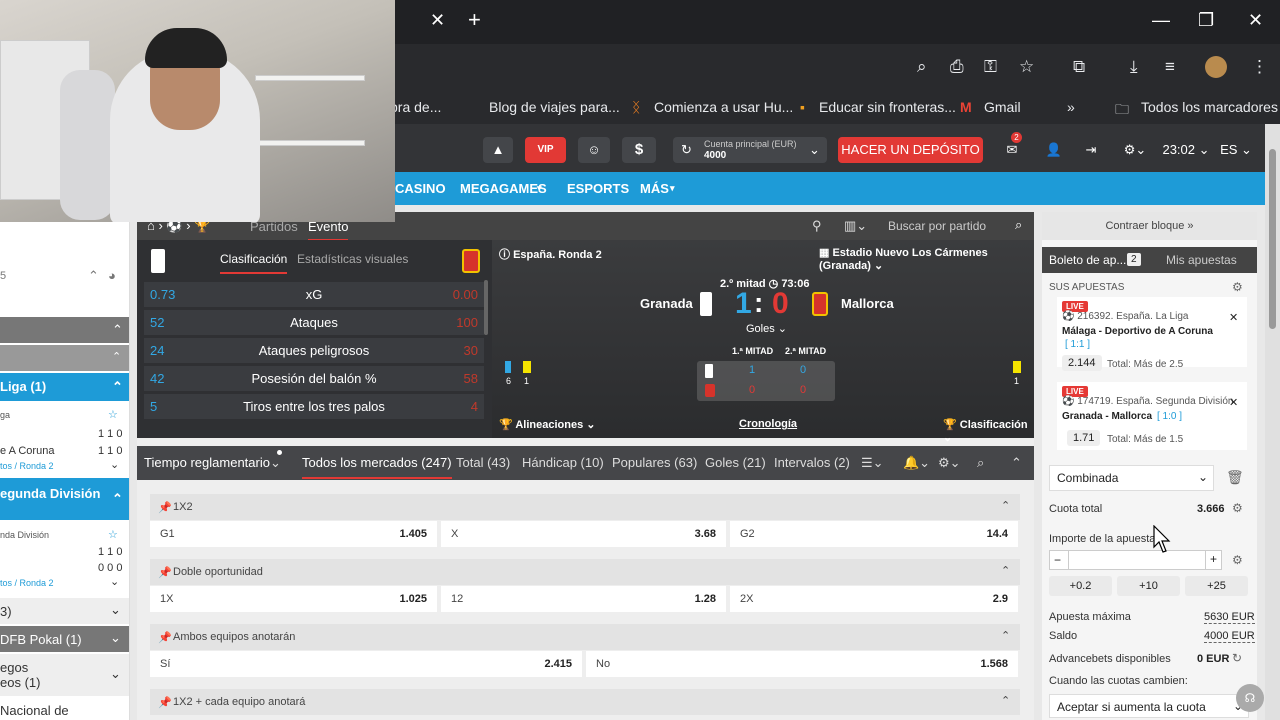 The image size is (1280, 720). I want to click on quick-stake-1: +0.2, so click(1080, 586).